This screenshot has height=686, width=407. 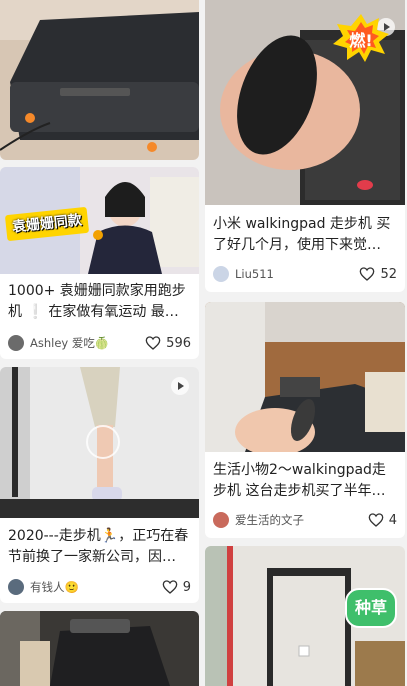 I want to click on like-button: 4, so click(x=382, y=520).